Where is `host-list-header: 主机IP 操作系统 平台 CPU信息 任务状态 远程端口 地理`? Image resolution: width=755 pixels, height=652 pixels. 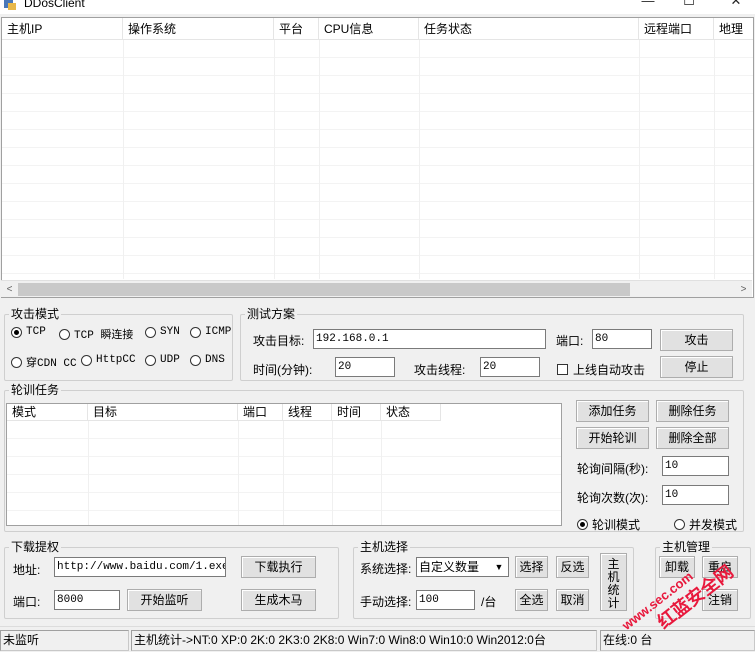
host-list-header: 主机IP 操作系统 平台 CPU信息 任务状态 远程端口 地理 is located at coordinates (377, 29).